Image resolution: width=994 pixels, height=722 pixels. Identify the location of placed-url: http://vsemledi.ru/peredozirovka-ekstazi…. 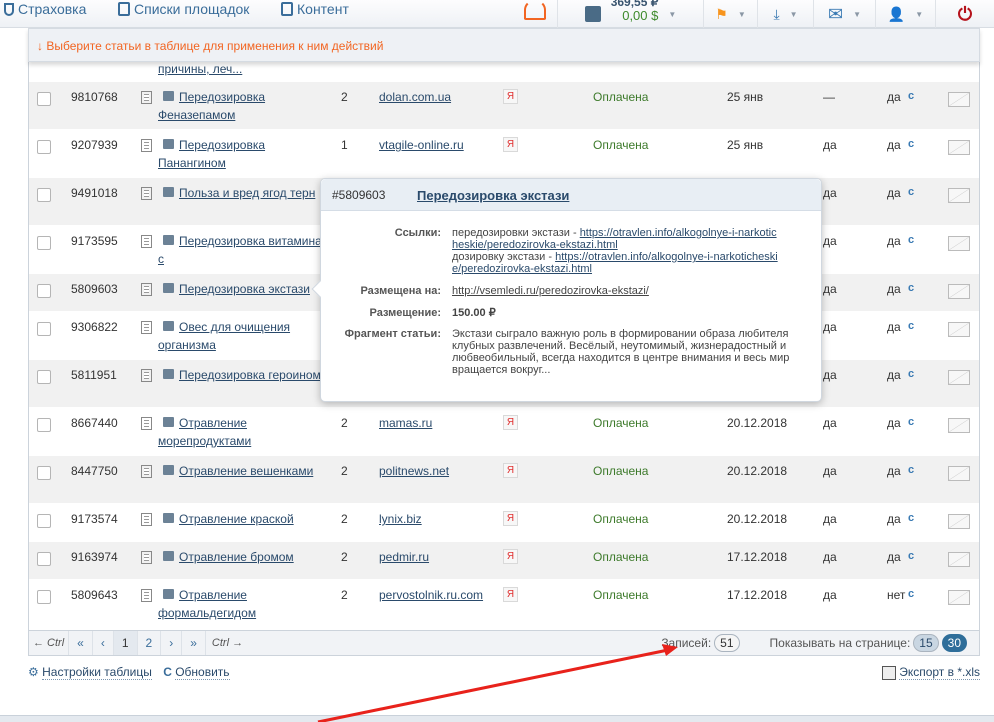
(617, 291).